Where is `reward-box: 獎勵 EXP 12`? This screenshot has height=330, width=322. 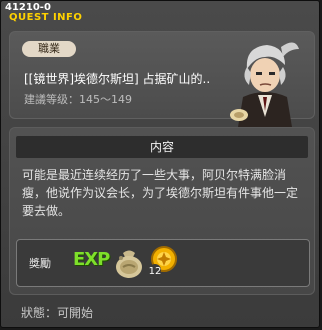
reward-box: 獎勵 EXP 12 is located at coordinates (163, 263).